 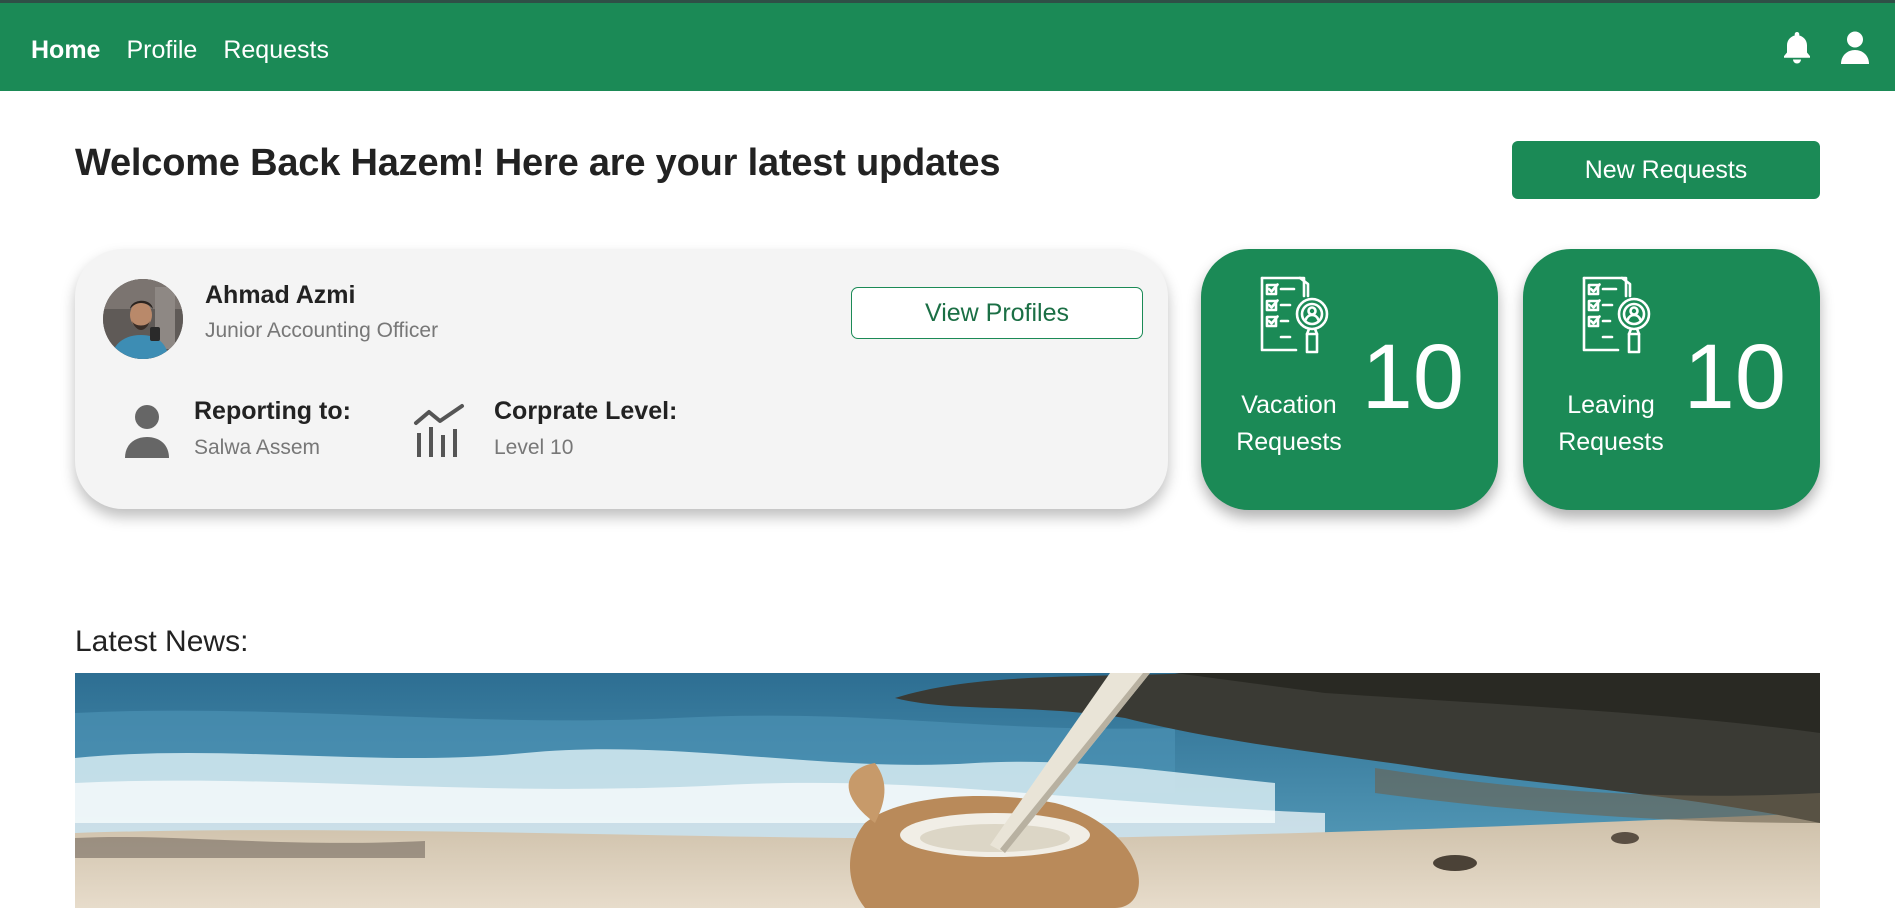 I want to click on top-navbar: Home Profile Requests, so click(x=947, y=45).